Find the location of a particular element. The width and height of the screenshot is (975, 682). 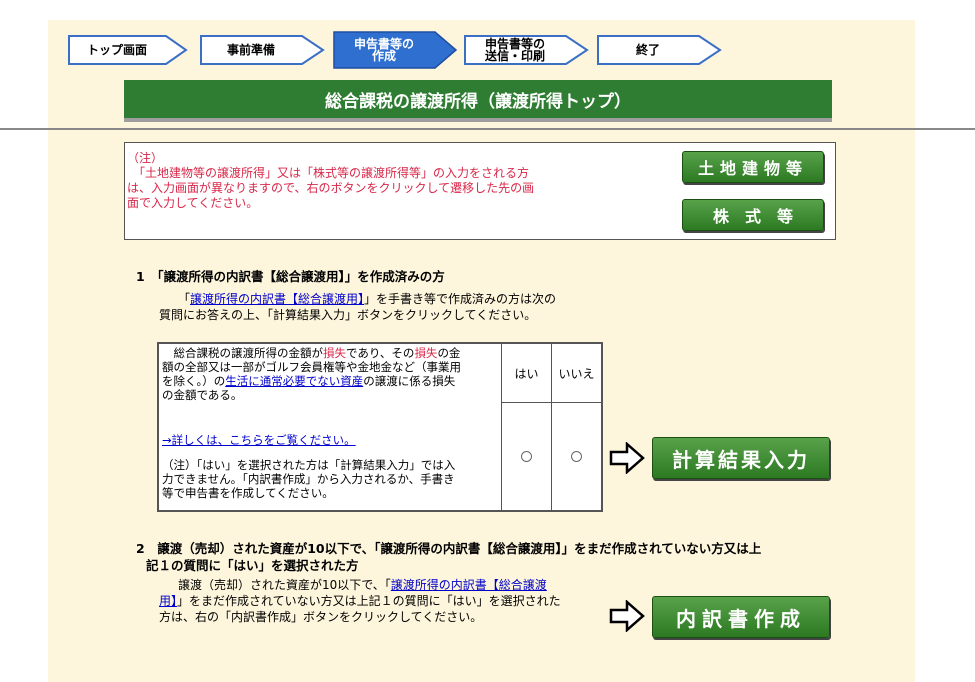

step-label: 事前準備 is located at coordinates (250, 50).